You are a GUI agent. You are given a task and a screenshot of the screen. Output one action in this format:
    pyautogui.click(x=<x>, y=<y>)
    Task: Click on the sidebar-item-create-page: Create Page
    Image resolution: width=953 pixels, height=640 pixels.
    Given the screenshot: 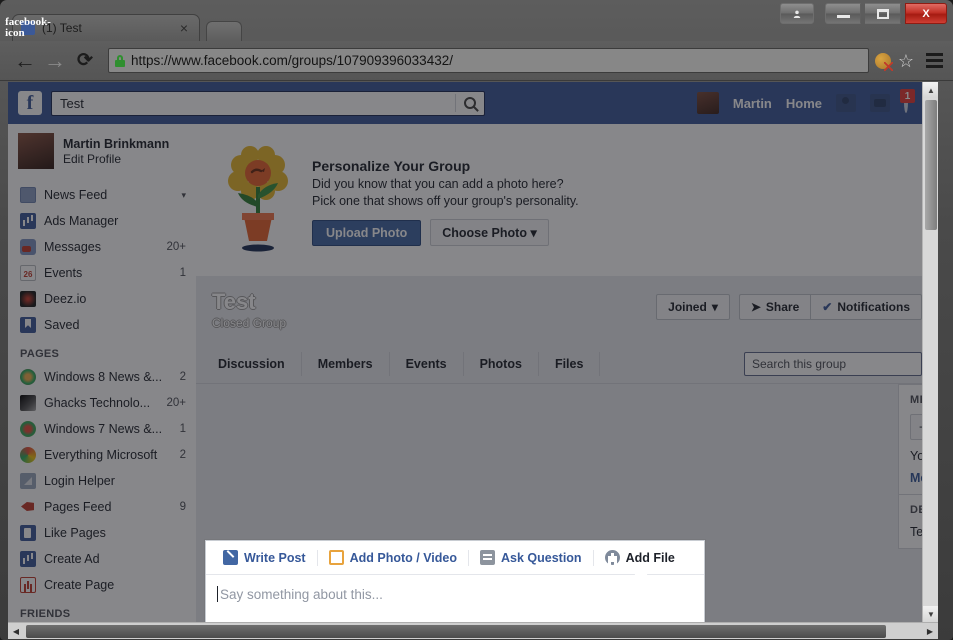 What is the action you would take?
    pyautogui.click(x=102, y=585)
    